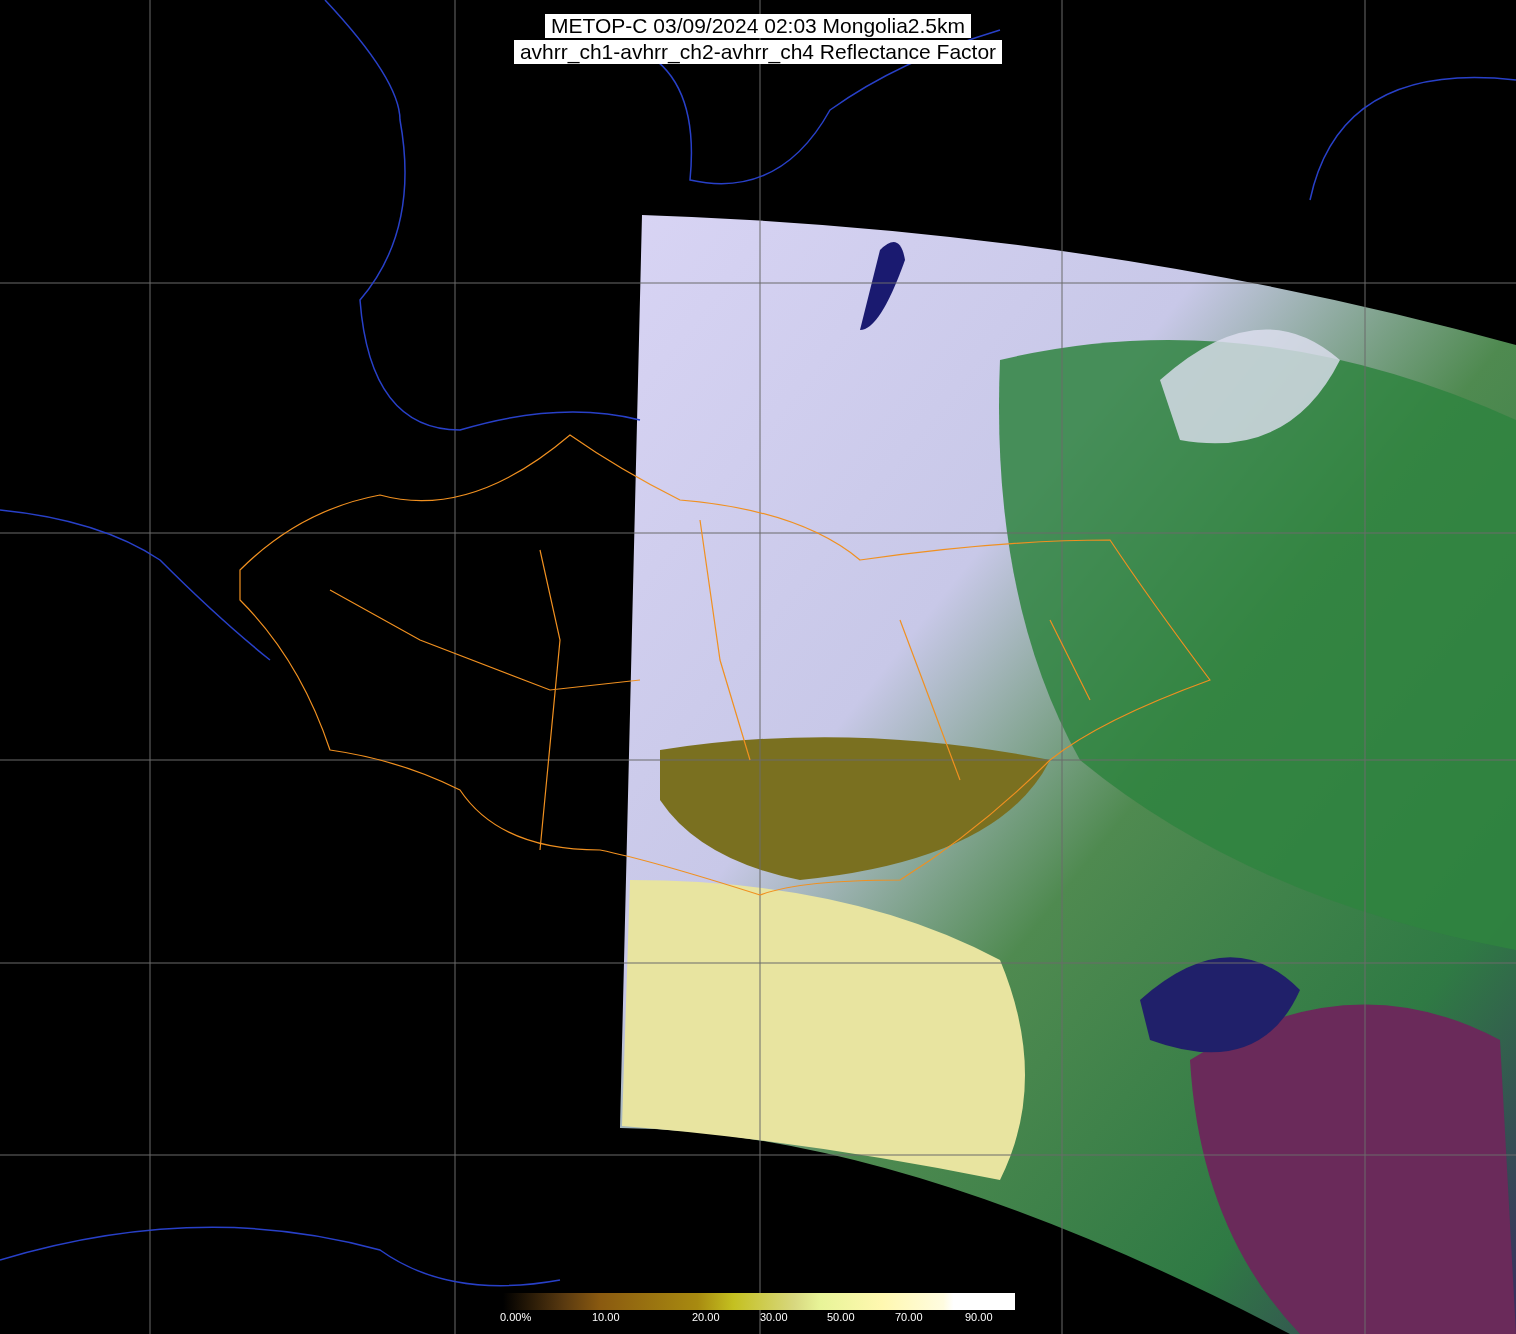  What do you see at coordinates (774, 1317) in the screenshot?
I see `scale-label: 30.00` at bounding box center [774, 1317].